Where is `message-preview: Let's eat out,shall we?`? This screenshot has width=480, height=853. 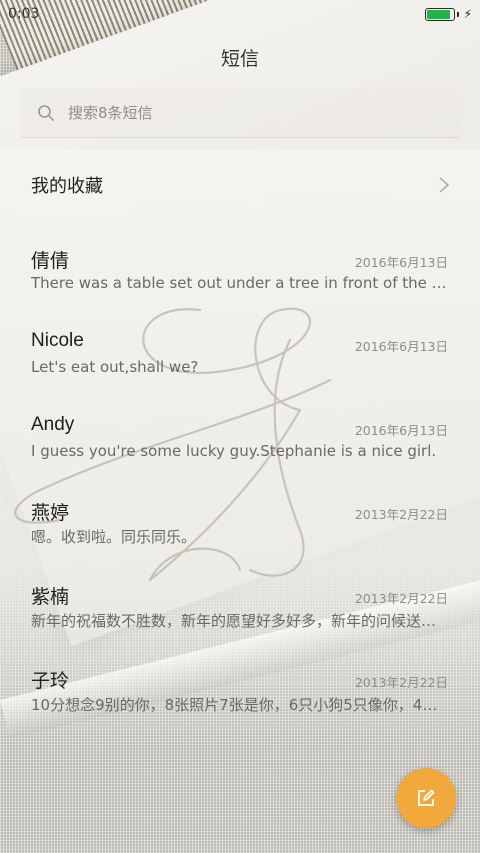 message-preview: Let's eat out,shall we? is located at coordinates (115, 367).